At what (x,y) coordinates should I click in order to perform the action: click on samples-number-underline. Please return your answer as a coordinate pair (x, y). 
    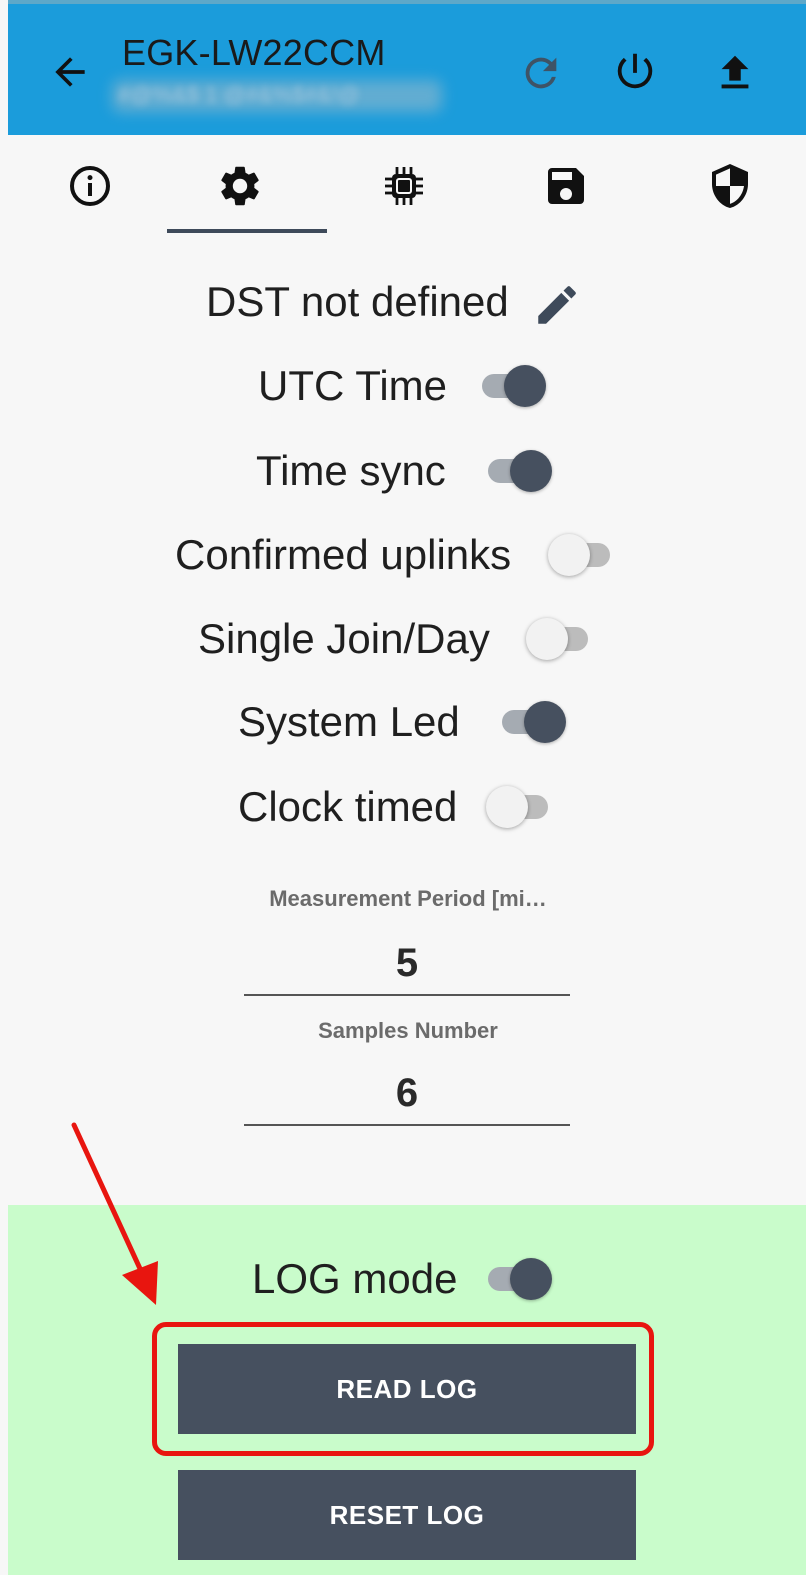
    Looking at the image, I should click on (407, 1125).